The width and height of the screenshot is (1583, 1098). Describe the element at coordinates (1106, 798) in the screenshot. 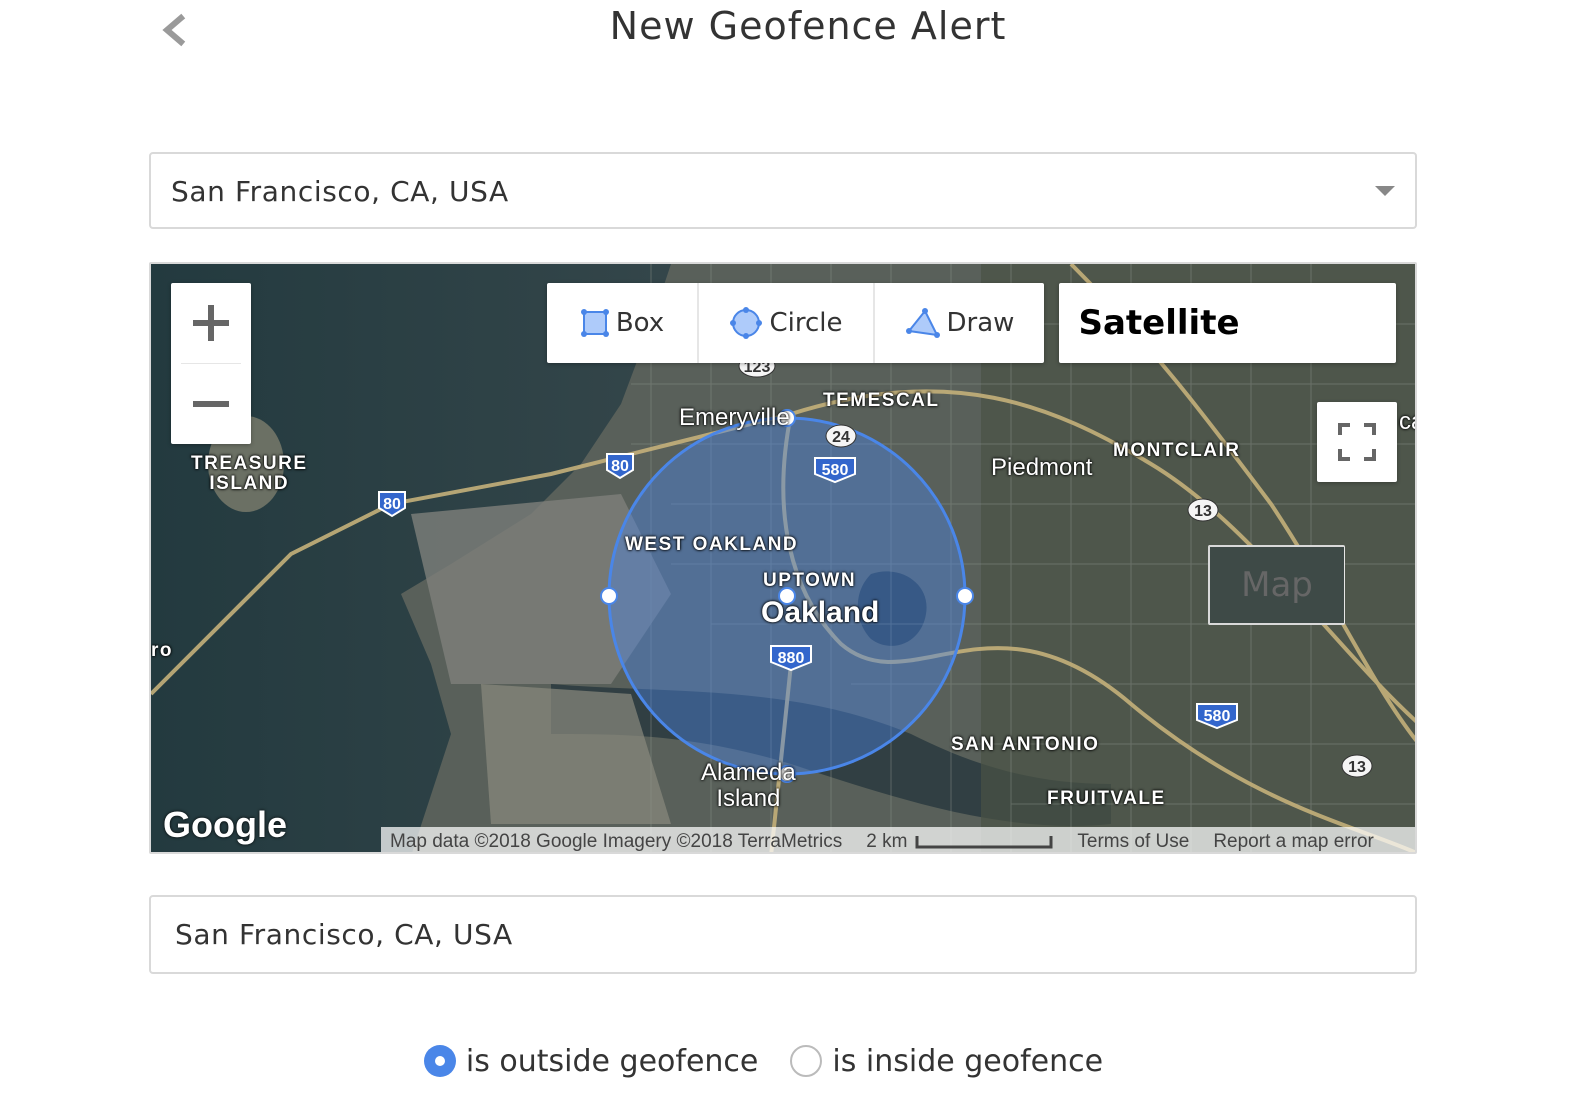

I see `label-fruitvale: FRUITVALE` at that location.